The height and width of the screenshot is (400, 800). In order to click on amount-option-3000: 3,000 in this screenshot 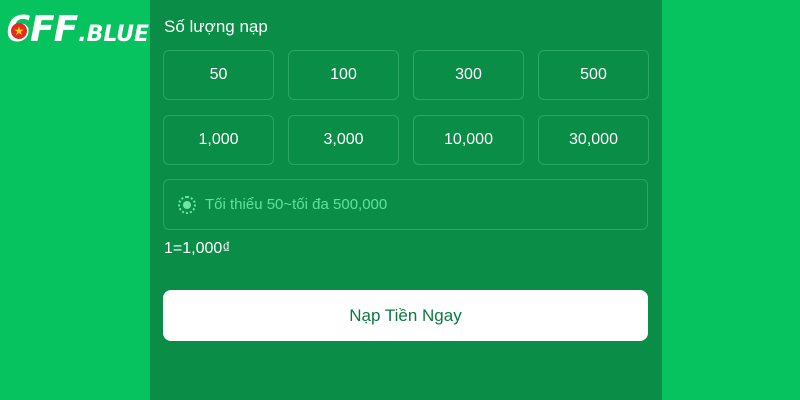, I will do `click(343, 140)`.